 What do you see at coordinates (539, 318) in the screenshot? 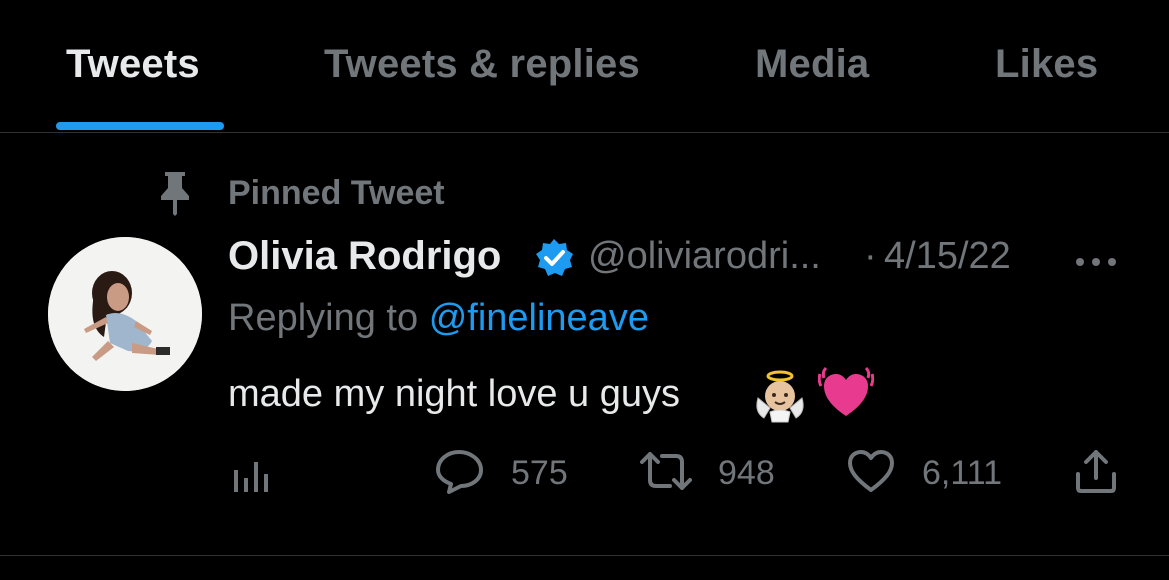
I see `replying-to-mention: @finelineave` at bounding box center [539, 318].